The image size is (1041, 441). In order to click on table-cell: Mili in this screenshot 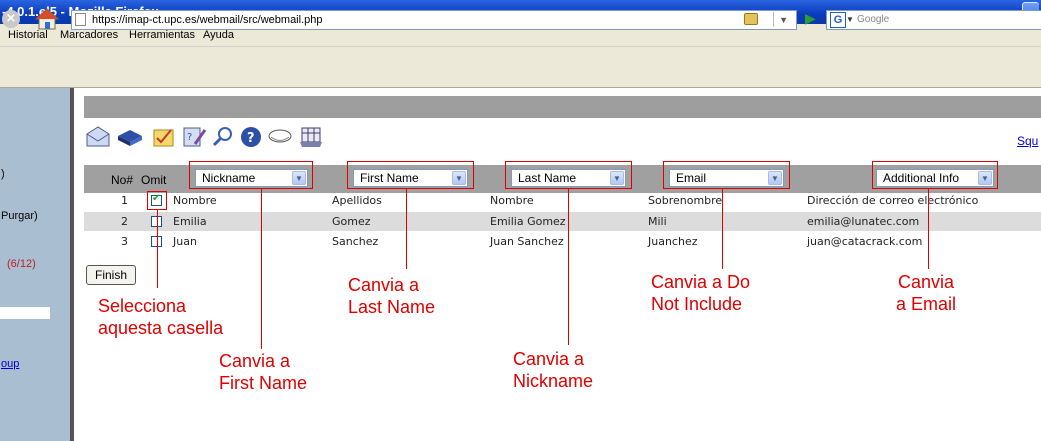, I will do `click(657, 221)`.